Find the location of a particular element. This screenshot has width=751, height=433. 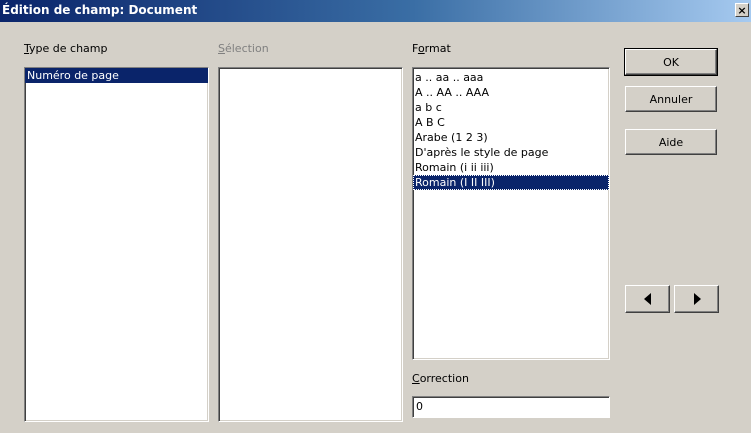

ok-button-label: OK is located at coordinates (671, 62).